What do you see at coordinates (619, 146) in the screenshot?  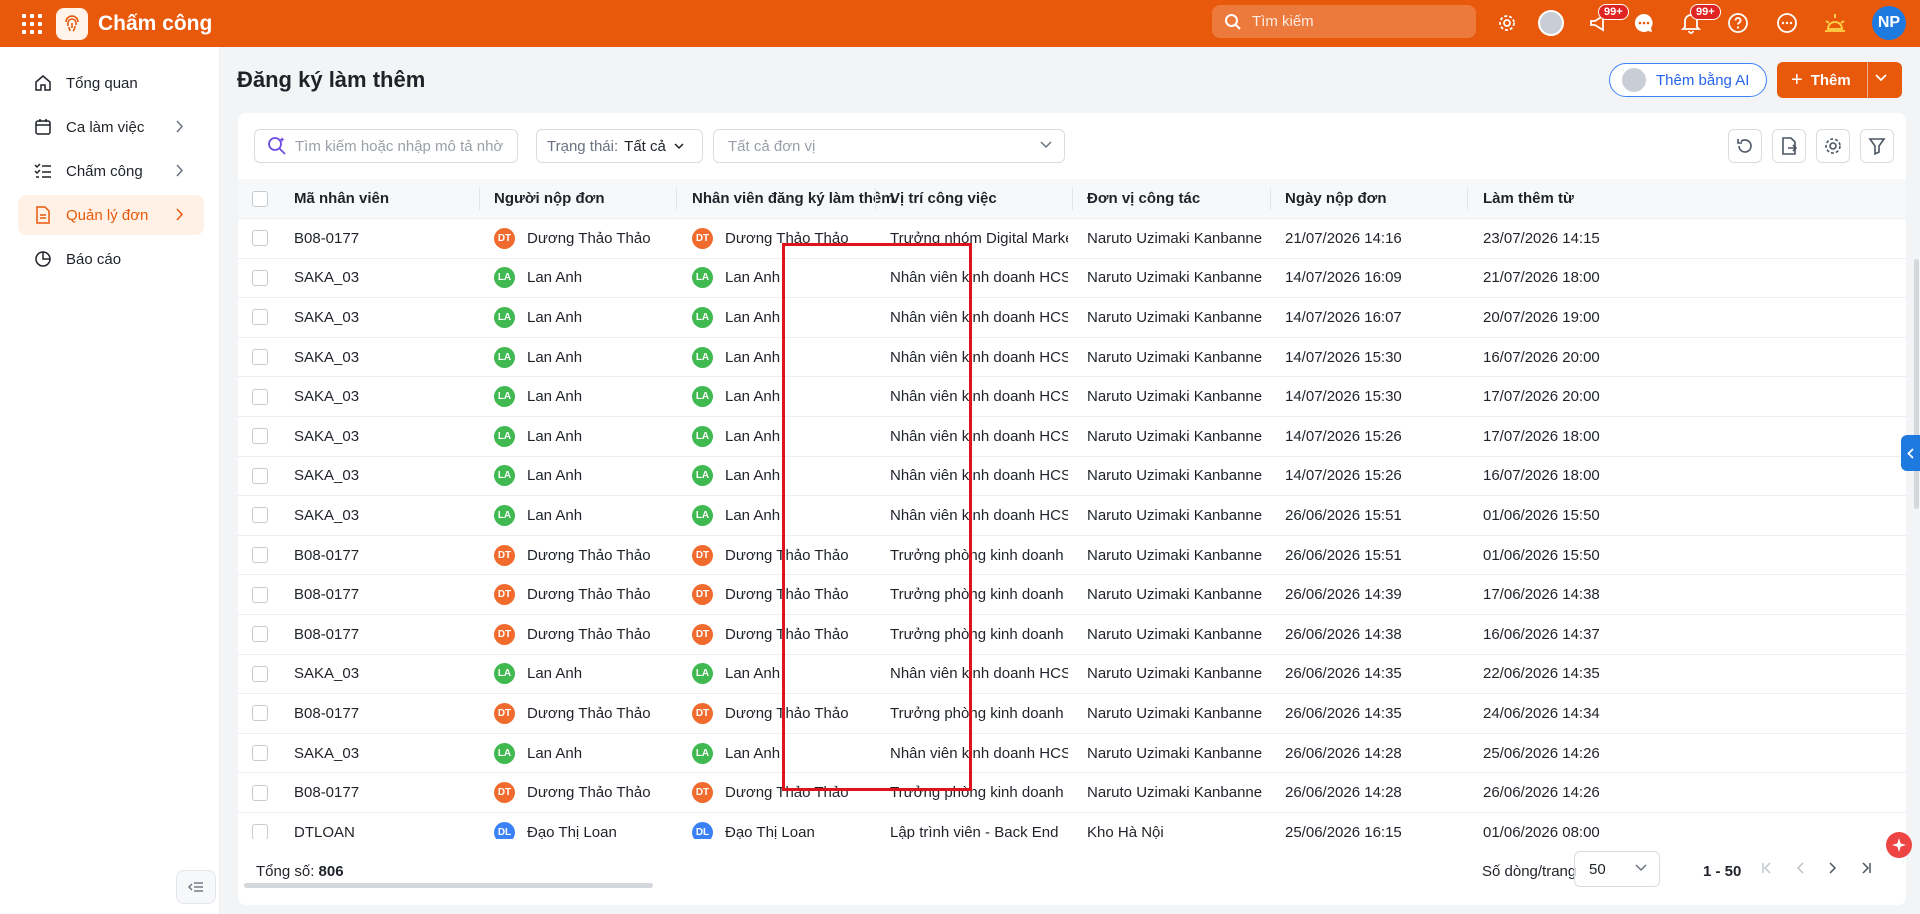 I see `status-filter: Trạng thái: Tất cả` at bounding box center [619, 146].